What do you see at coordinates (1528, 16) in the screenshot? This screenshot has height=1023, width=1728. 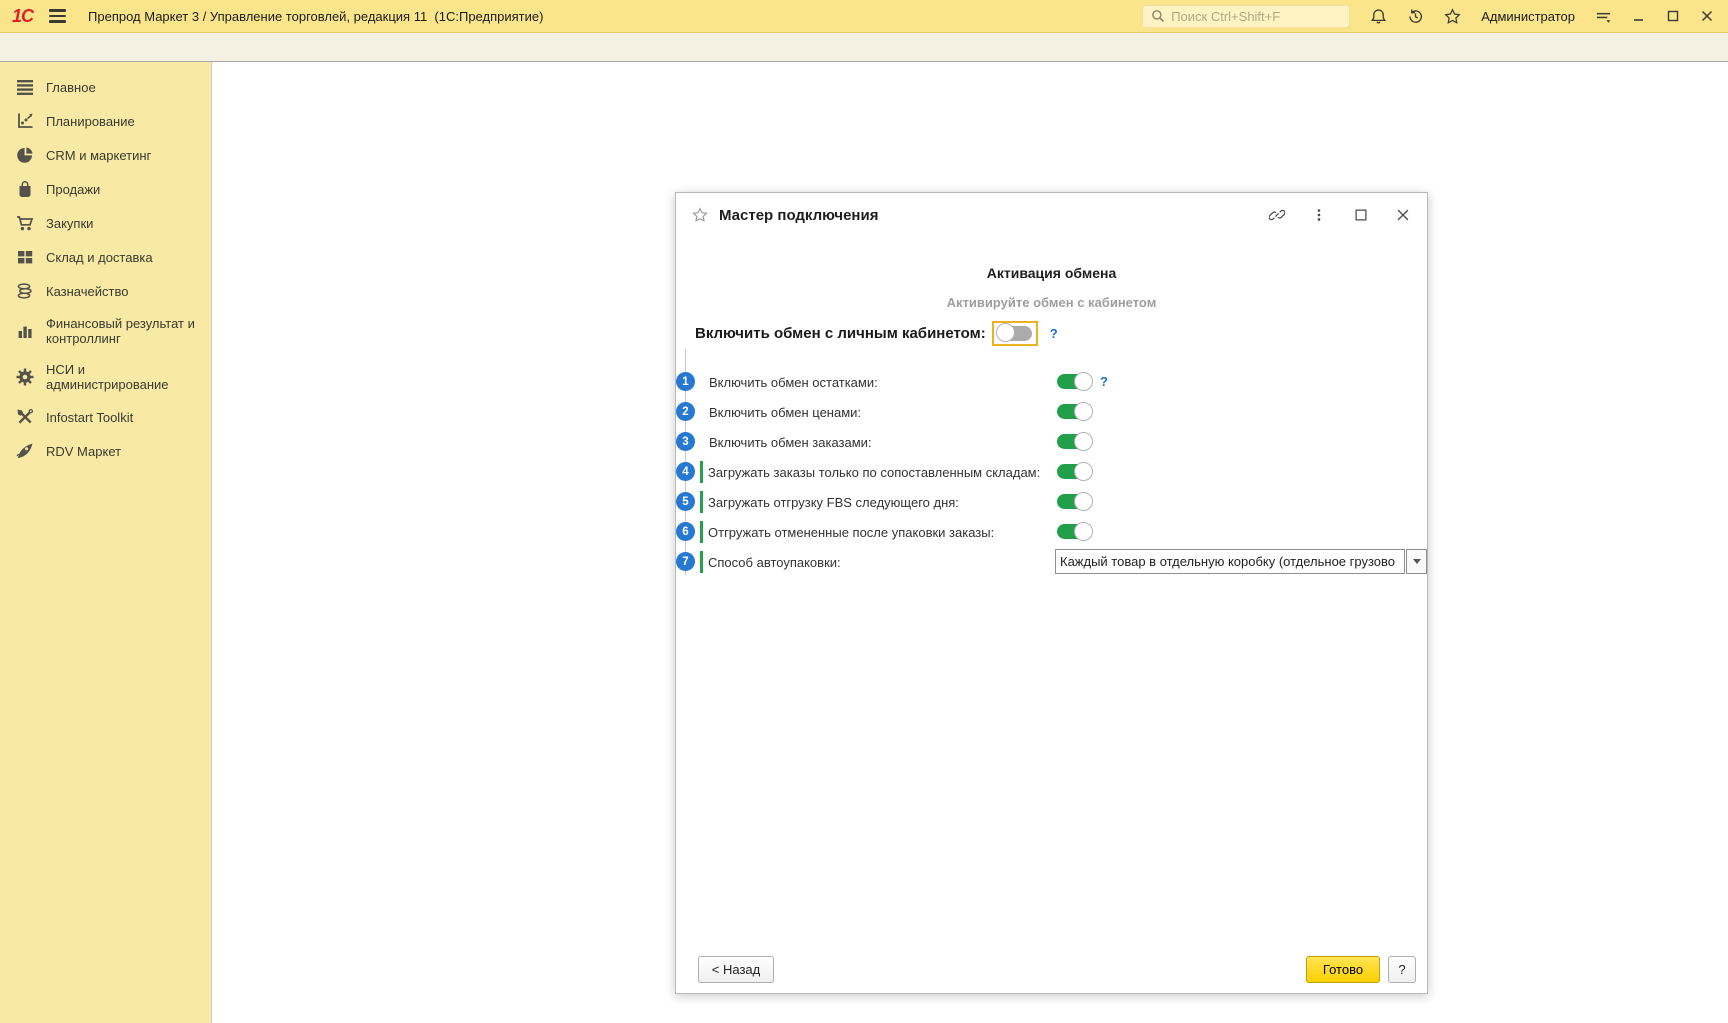 I see `current-user: Администратор` at bounding box center [1528, 16].